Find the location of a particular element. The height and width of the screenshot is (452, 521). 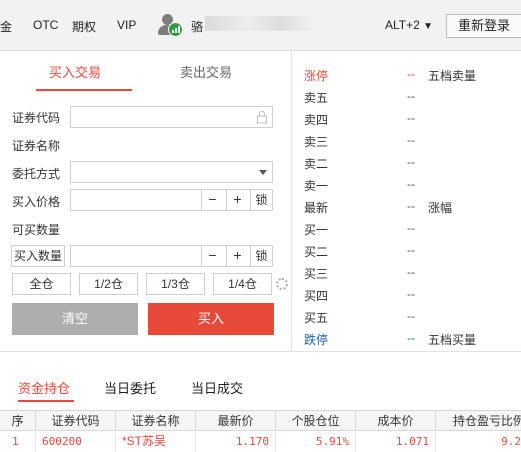

order-book-row: 买一 -- is located at coordinates (407, 227).